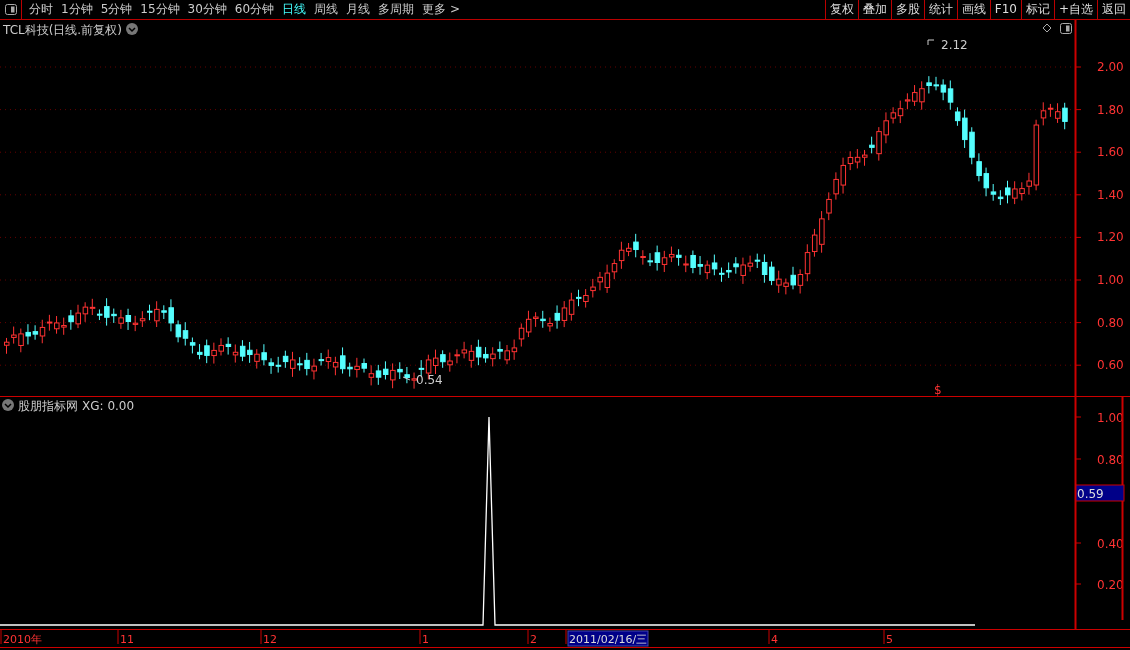 This screenshot has width=1130, height=650. I want to click on indicator-reading: XG: 0.00, so click(108, 406).